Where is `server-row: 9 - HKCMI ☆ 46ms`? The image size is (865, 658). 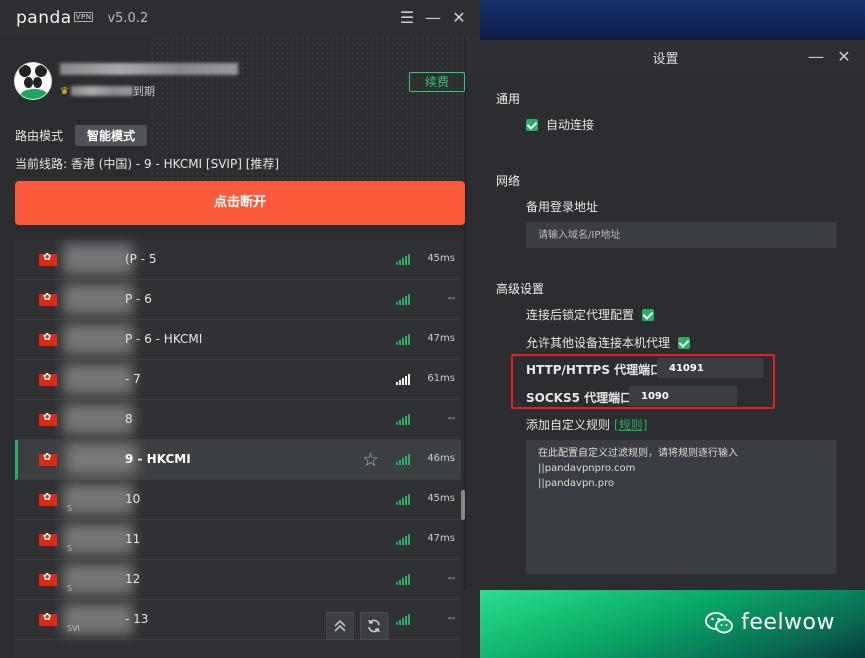 server-row: 9 - HKCMI ☆ 46ms is located at coordinates (238, 460).